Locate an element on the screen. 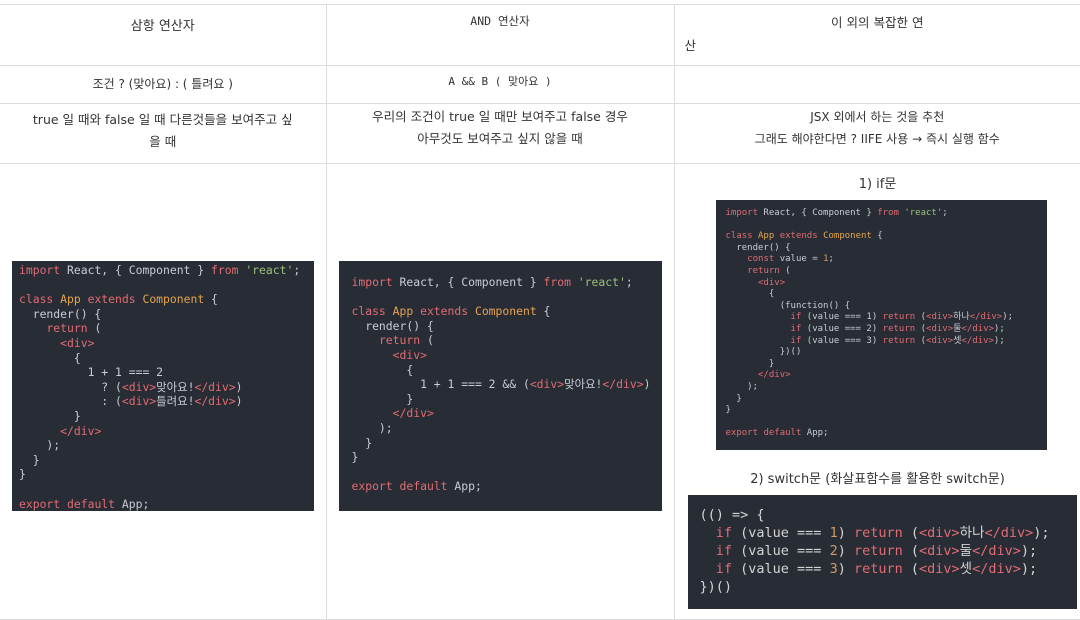  header-row: 삼항 연산자 AND 연산자 이 외의 복잡한 연 산 is located at coordinates (540, 35).